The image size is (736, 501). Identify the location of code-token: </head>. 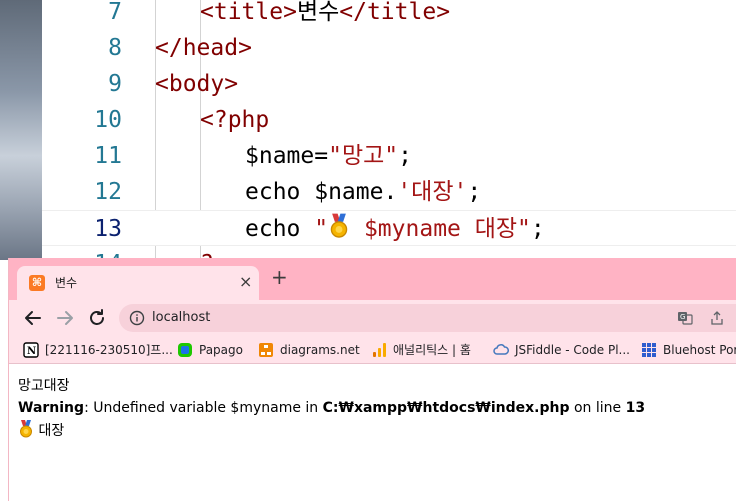
(203, 48).